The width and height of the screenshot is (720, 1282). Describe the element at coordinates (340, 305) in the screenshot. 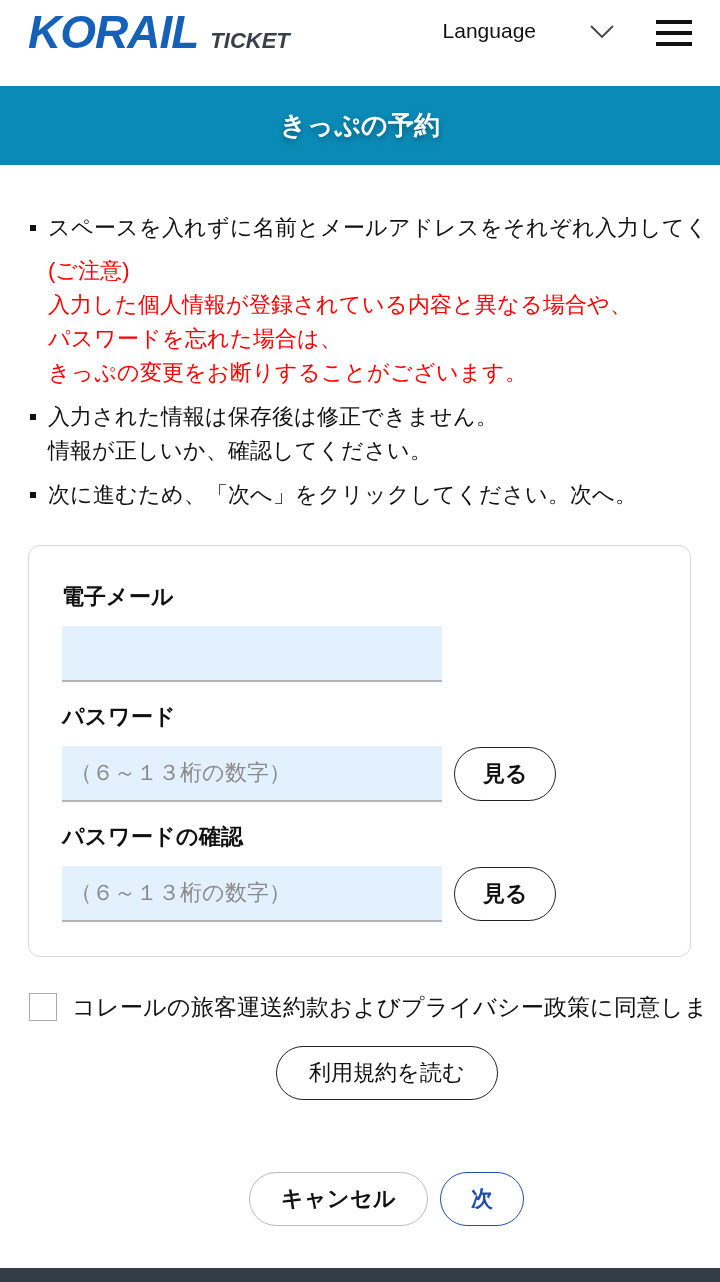

I see `warning-text: 入力した個人情報が登録されている内容と異なる場合や、` at that location.